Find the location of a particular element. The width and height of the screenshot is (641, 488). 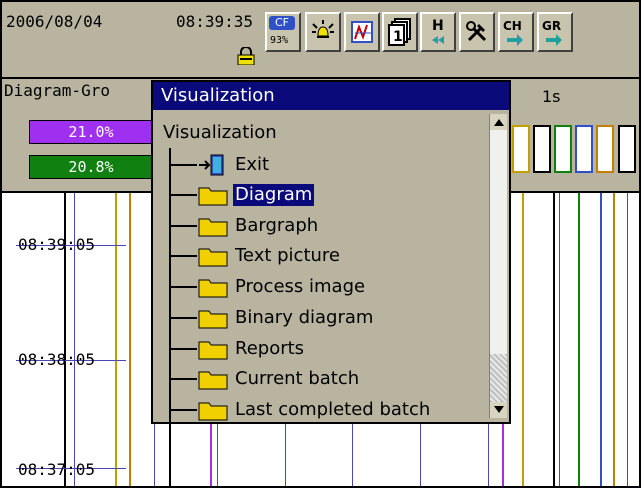

history-rewind-icon: H is located at coordinates (438, 31).